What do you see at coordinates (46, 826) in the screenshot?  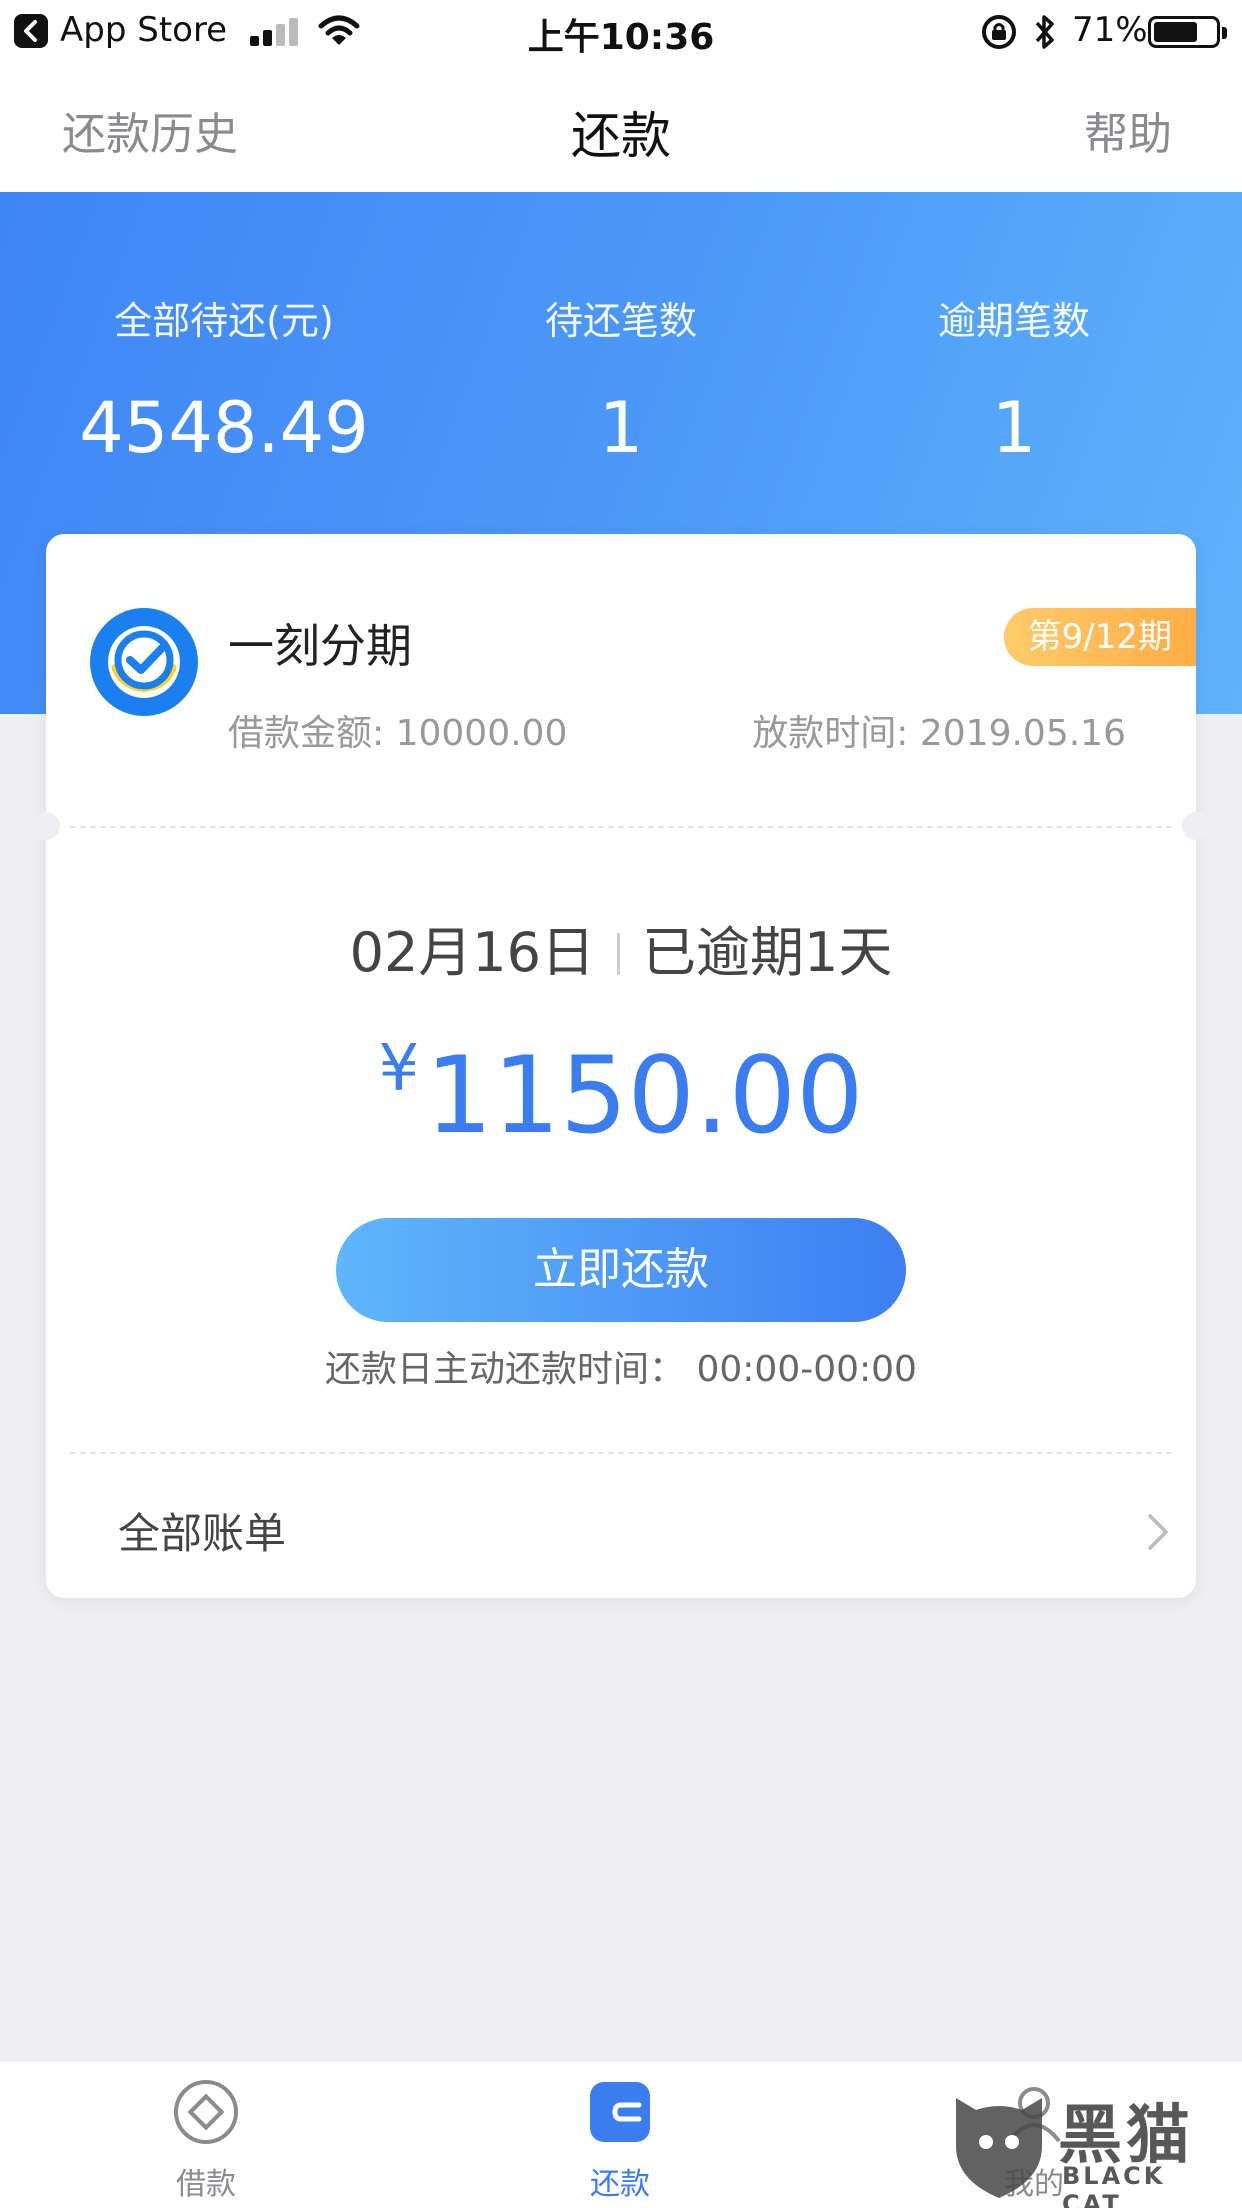 I see `card-notch-left` at bounding box center [46, 826].